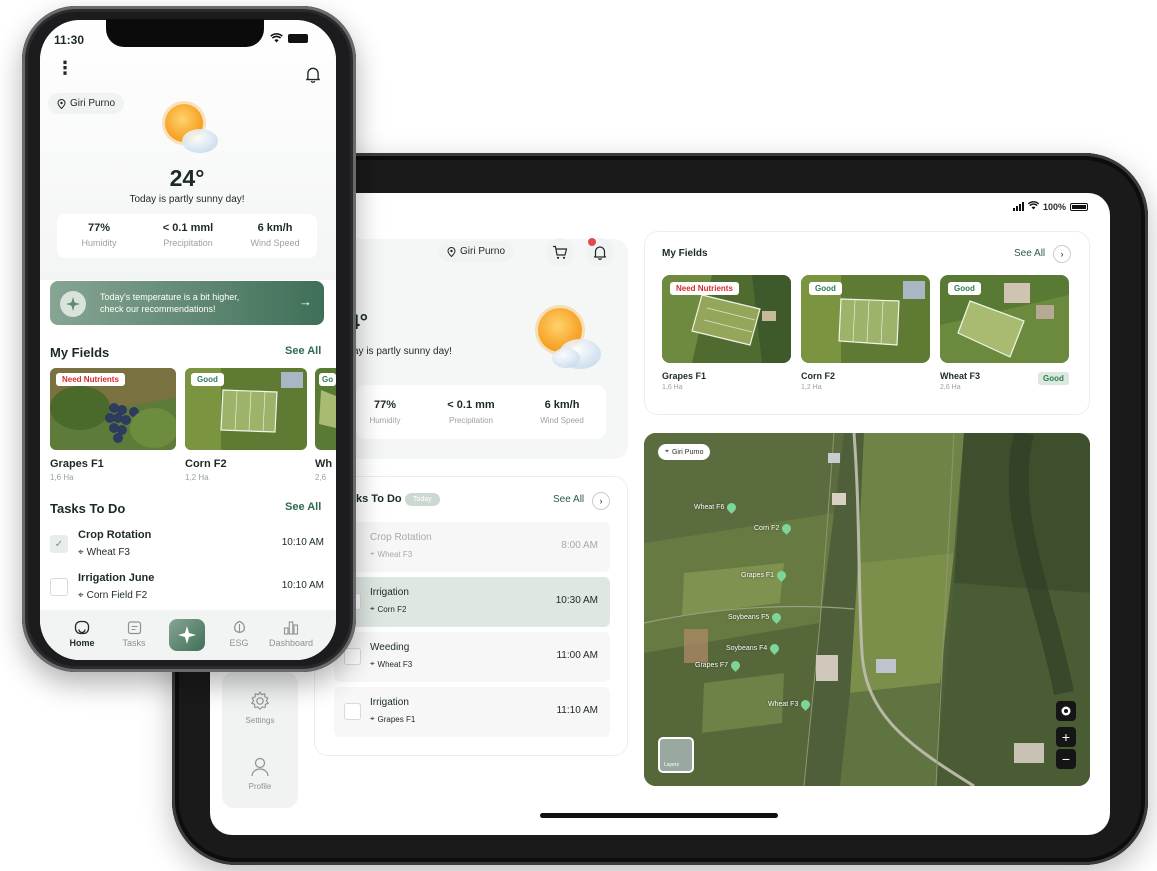 The width and height of the screenshot is (1157, 871). I want to click on stat-label: Humidity, so click(385, 420).